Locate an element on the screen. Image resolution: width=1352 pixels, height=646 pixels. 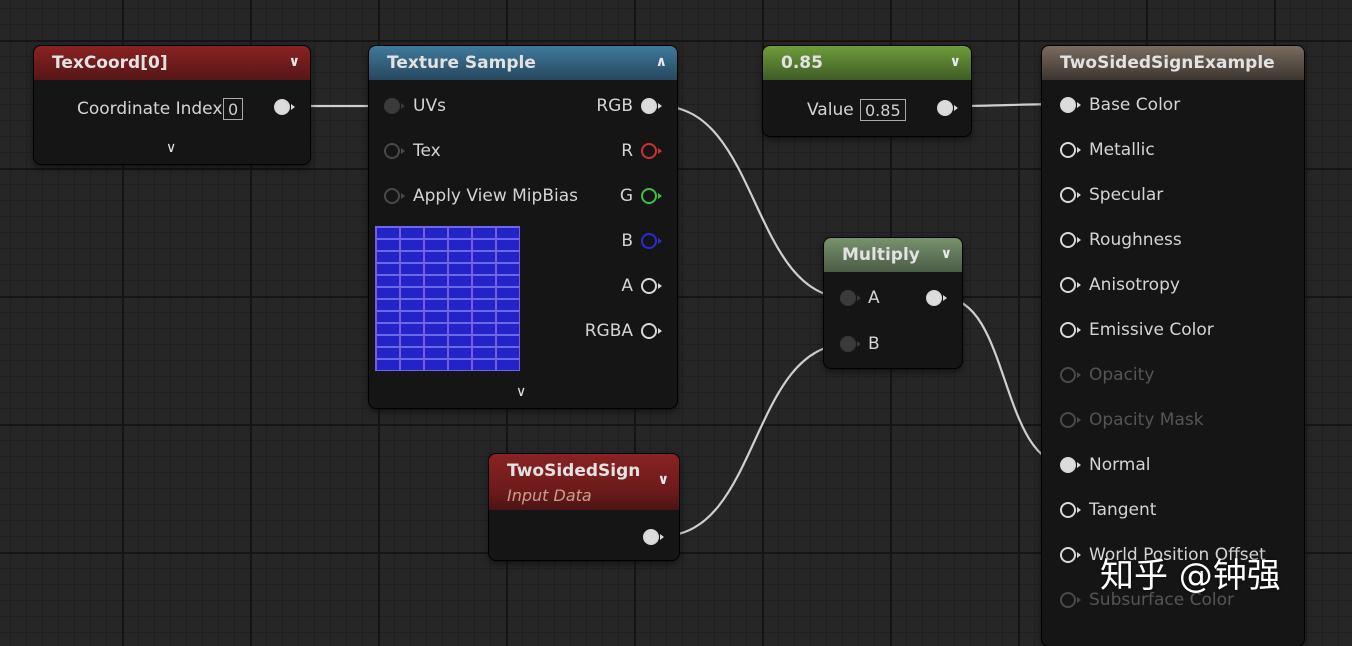
multiply-output-pin is located at coordinates (936, 298).